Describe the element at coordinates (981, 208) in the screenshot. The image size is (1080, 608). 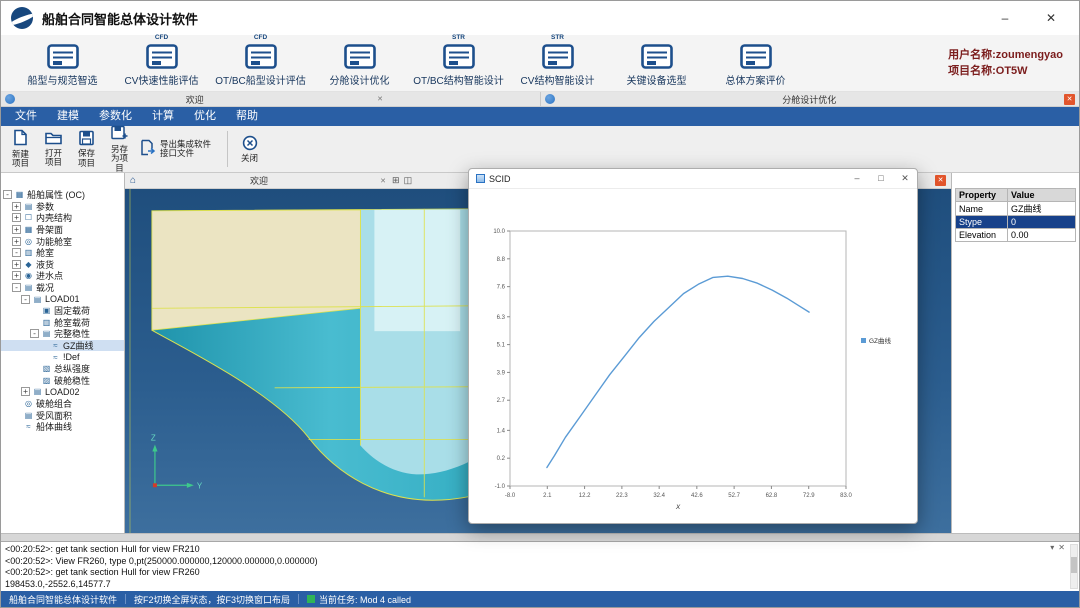
I see `property-name-cell: Name` at that location.